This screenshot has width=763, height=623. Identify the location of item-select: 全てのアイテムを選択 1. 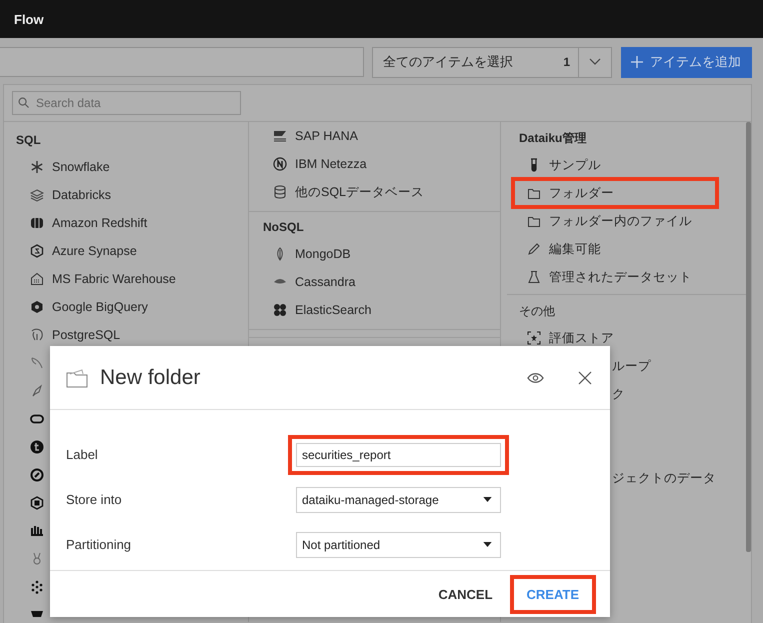
(492, 62).